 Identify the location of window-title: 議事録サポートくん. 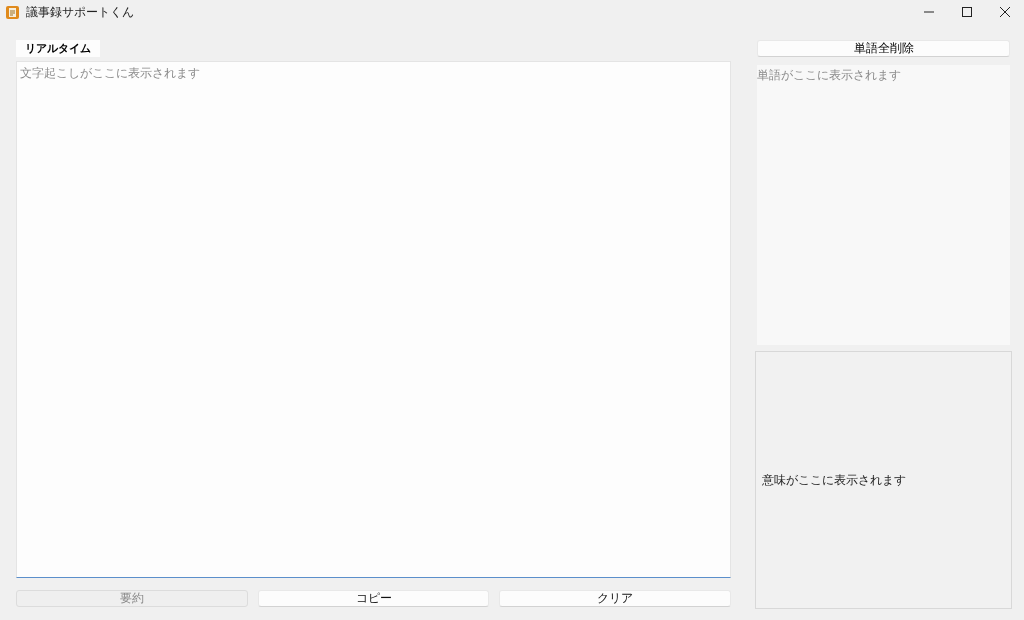
(80, 12).